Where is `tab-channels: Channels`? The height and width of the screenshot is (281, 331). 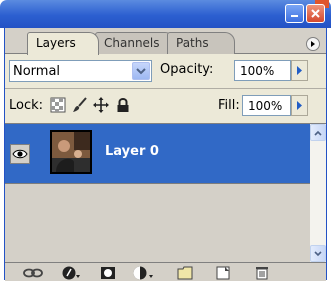
tab-channels: Channels is located at coordinates (135, 43).